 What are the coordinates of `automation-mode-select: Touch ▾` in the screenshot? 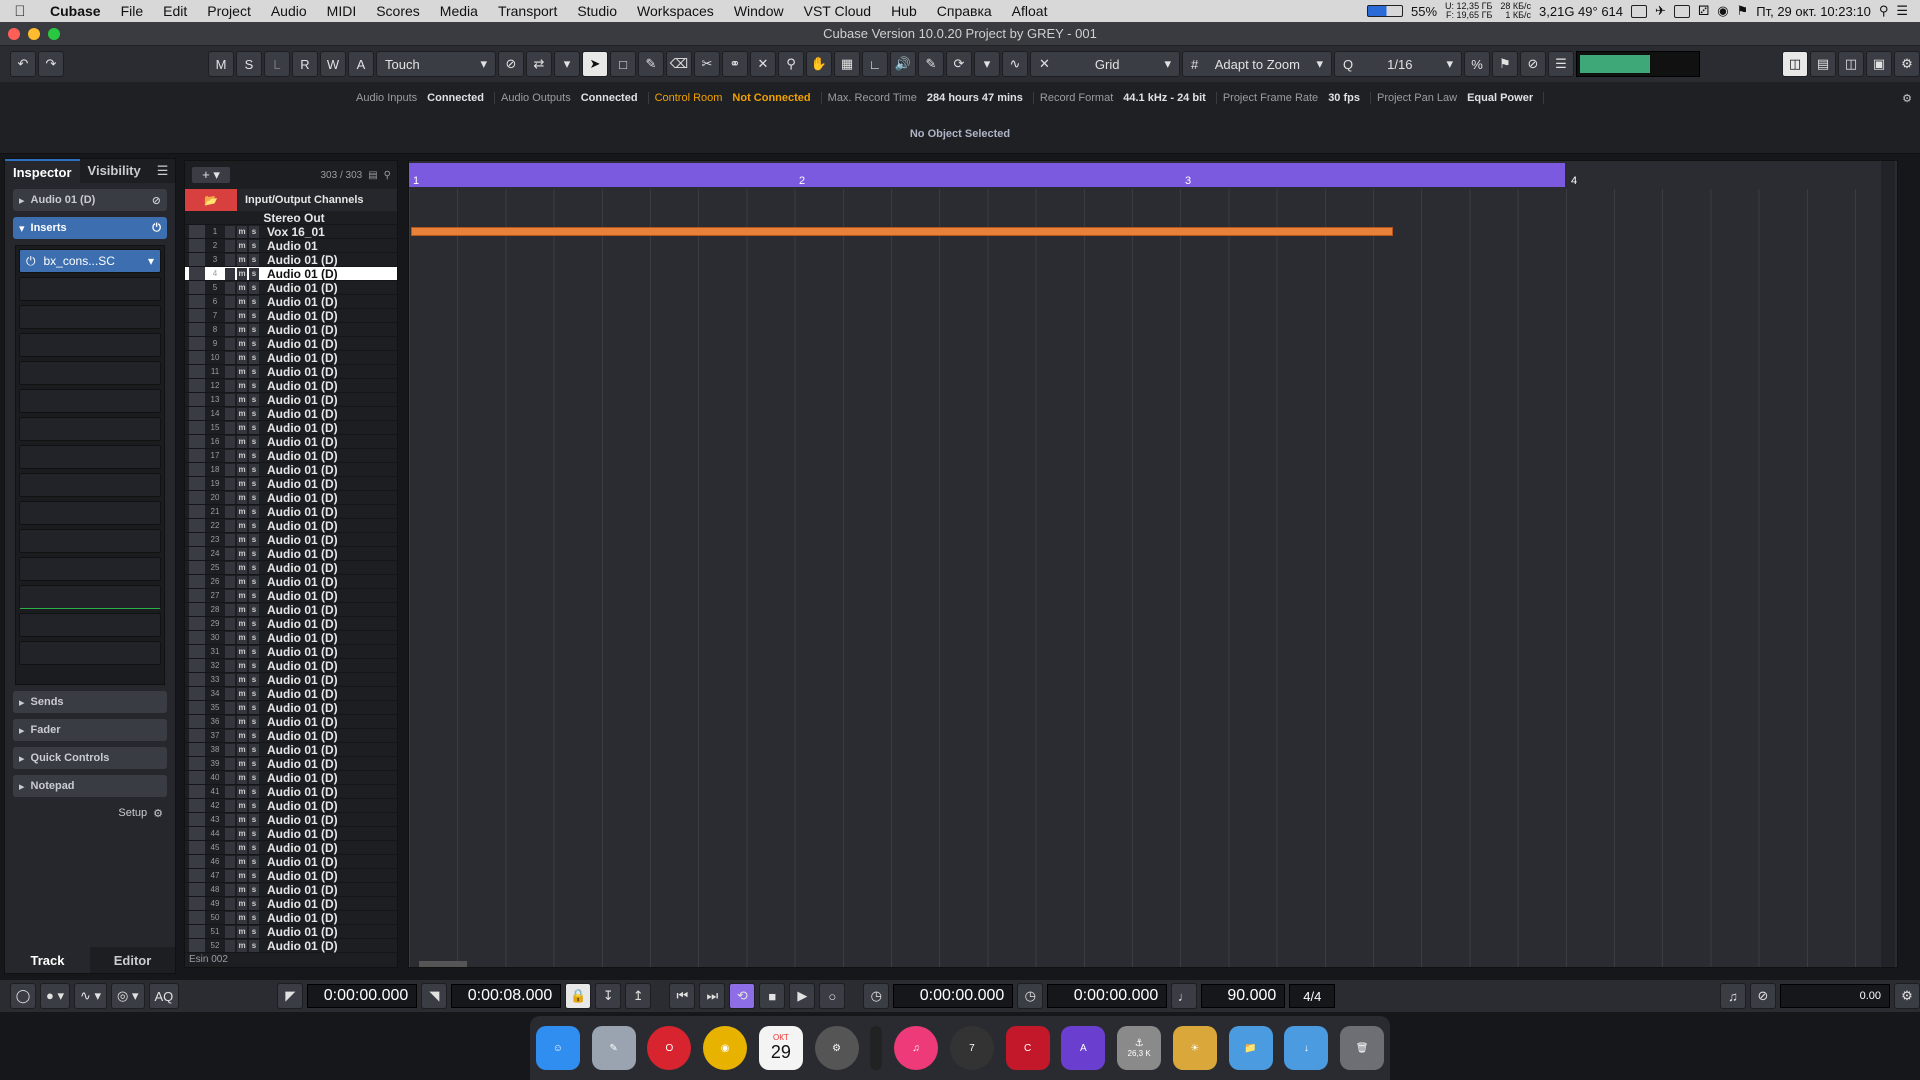 It's located at (436, 64).